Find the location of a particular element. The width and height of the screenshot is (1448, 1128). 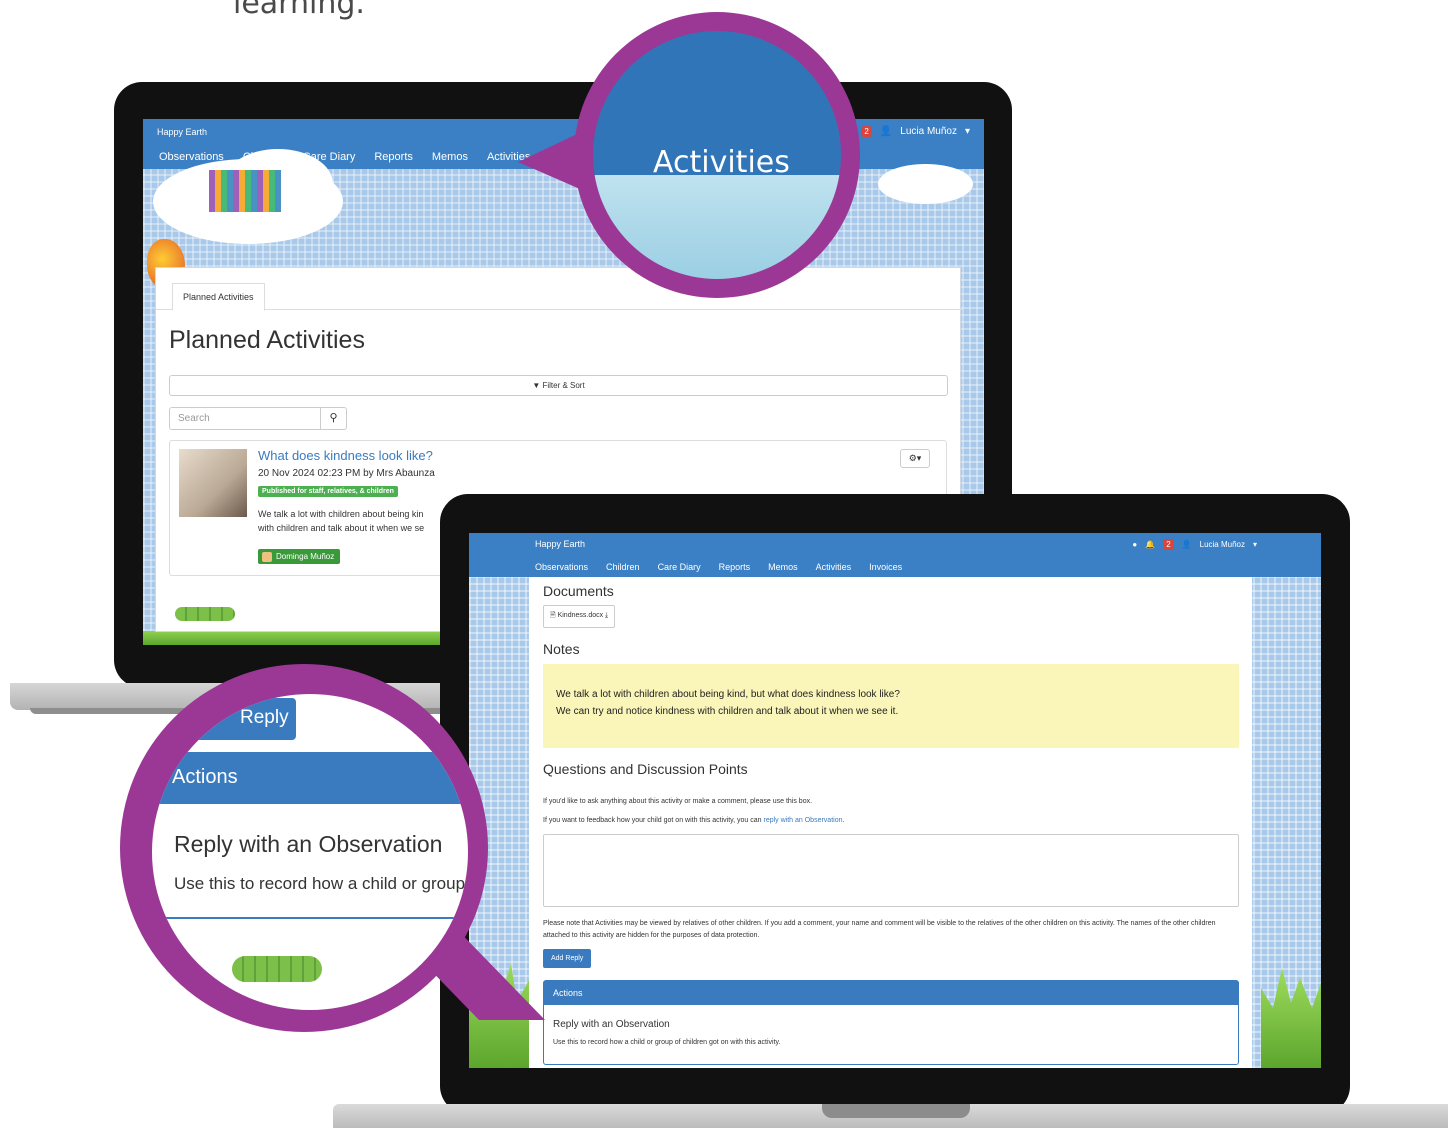

magnified-divider is located at coordinates (310, 918).